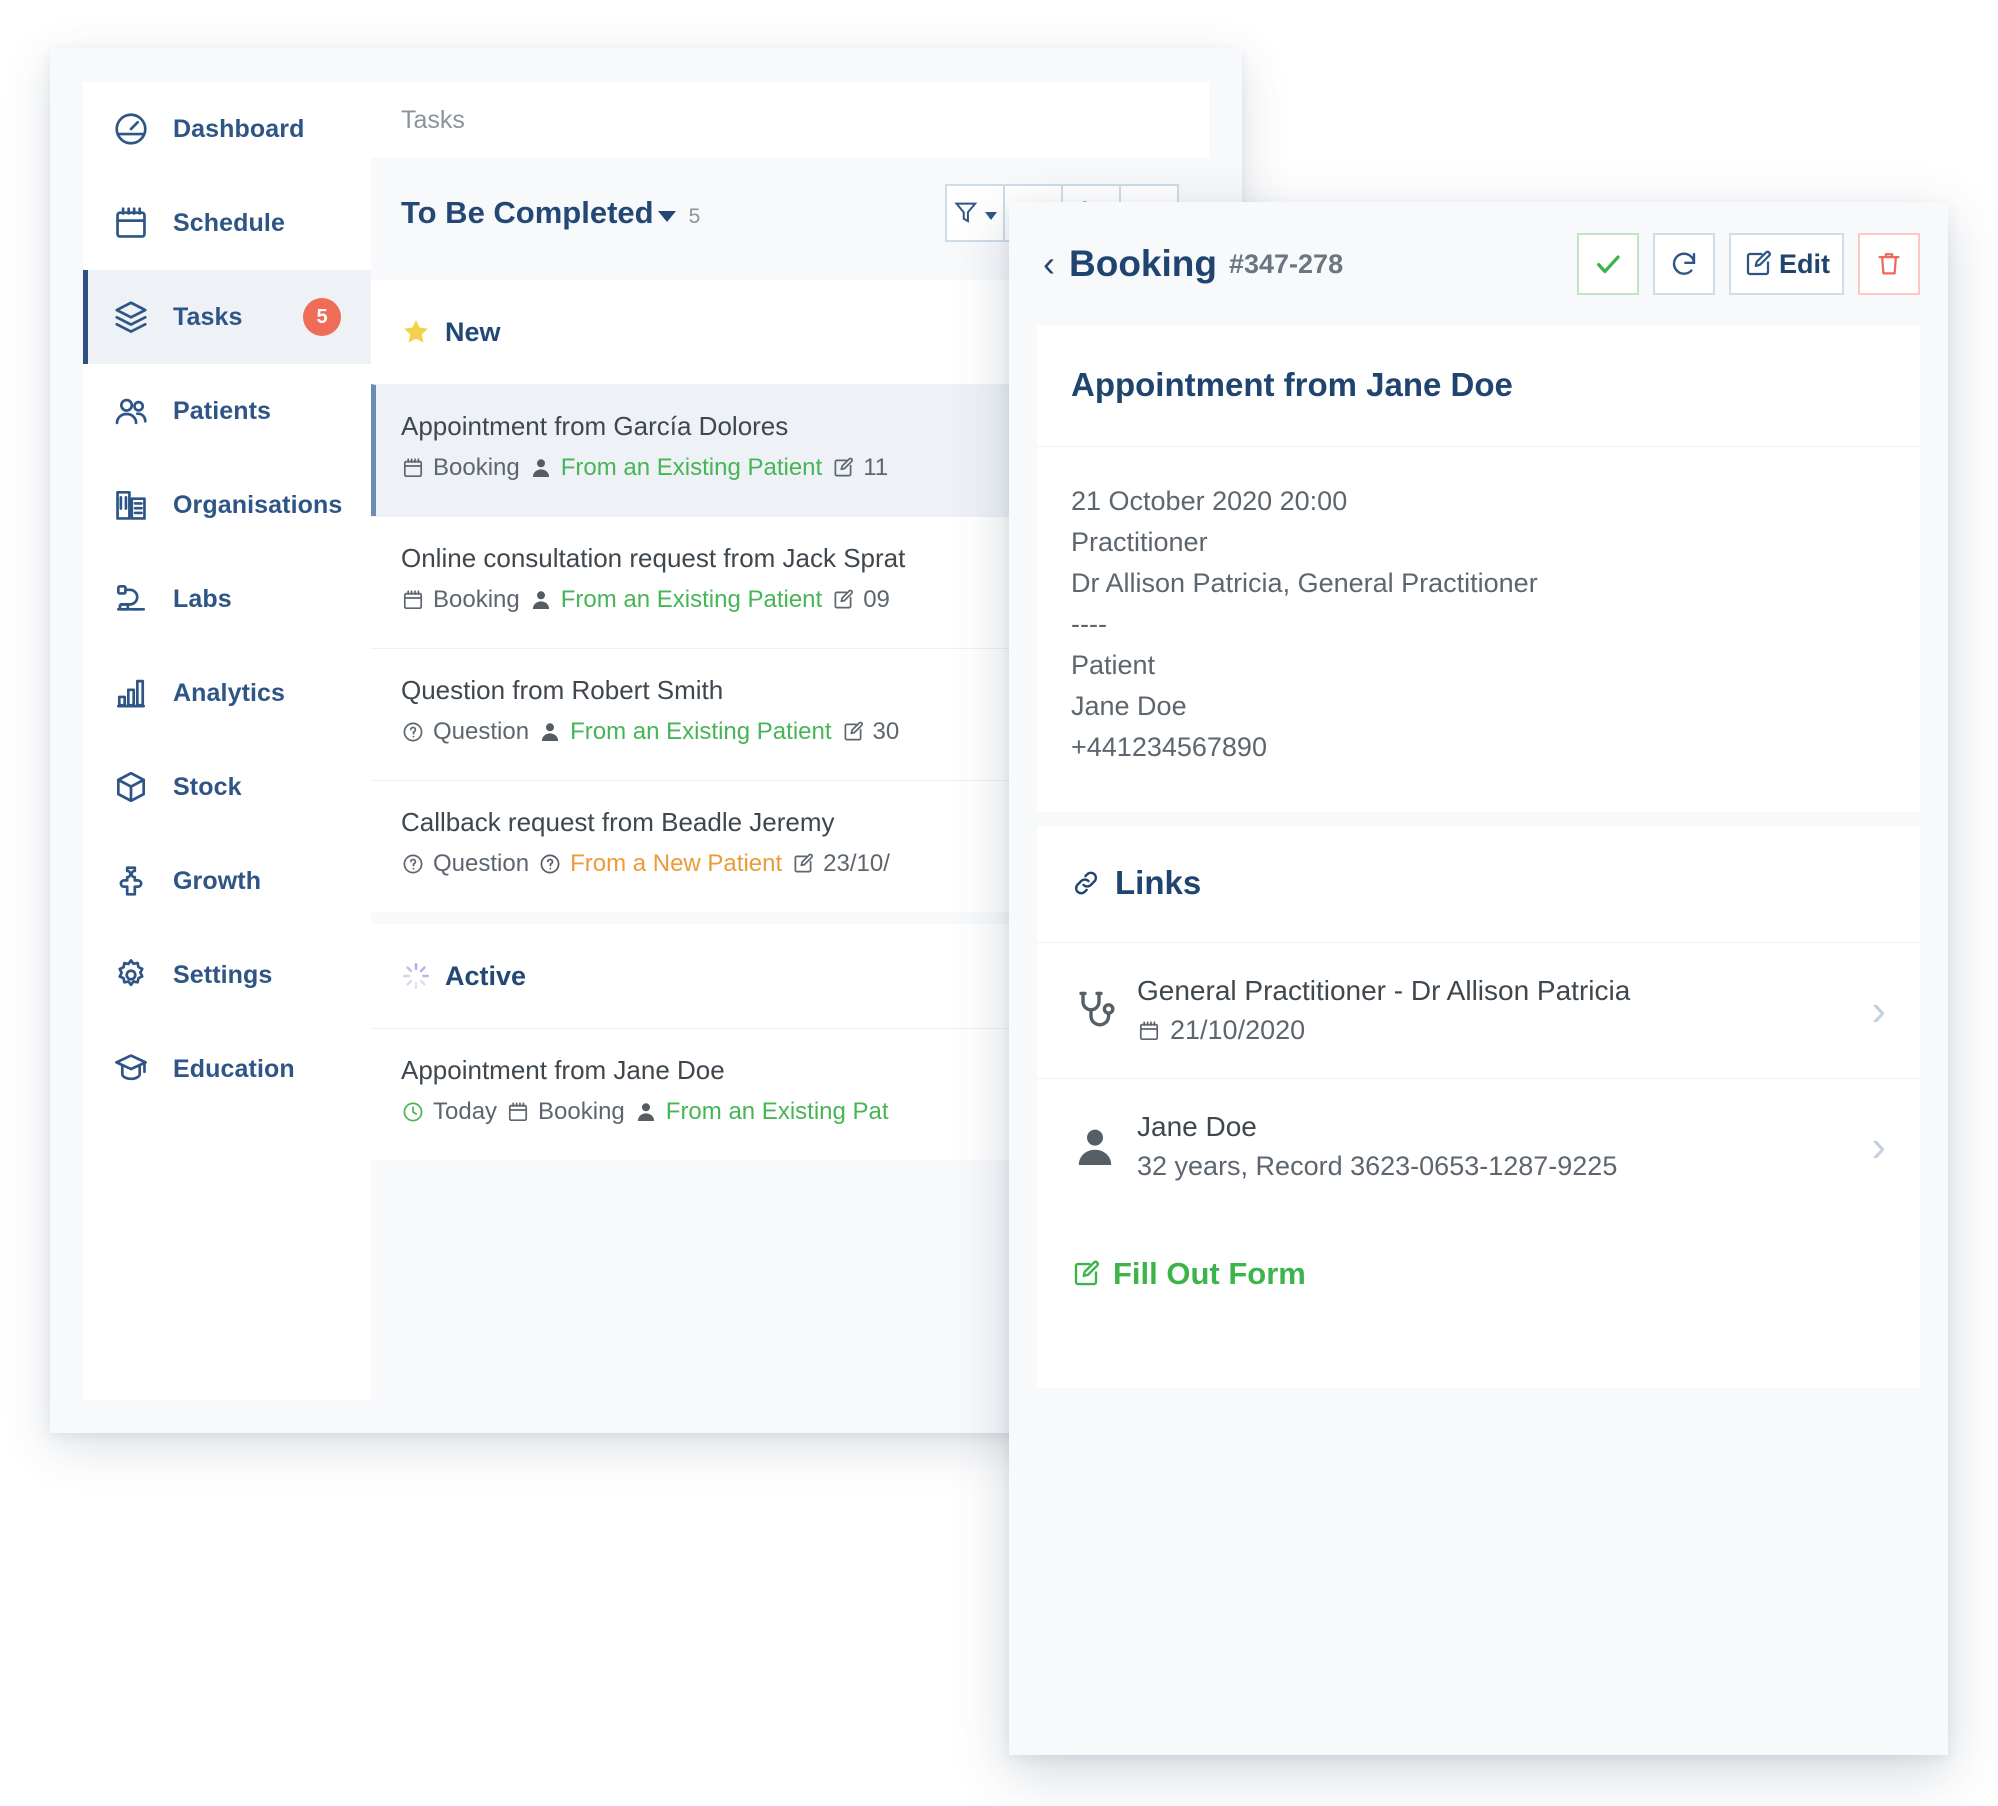  What do you see at coordinates (660, 864) in the screenshot?
I see `task-source: From a New Patient` at bounding box center [660, 864].